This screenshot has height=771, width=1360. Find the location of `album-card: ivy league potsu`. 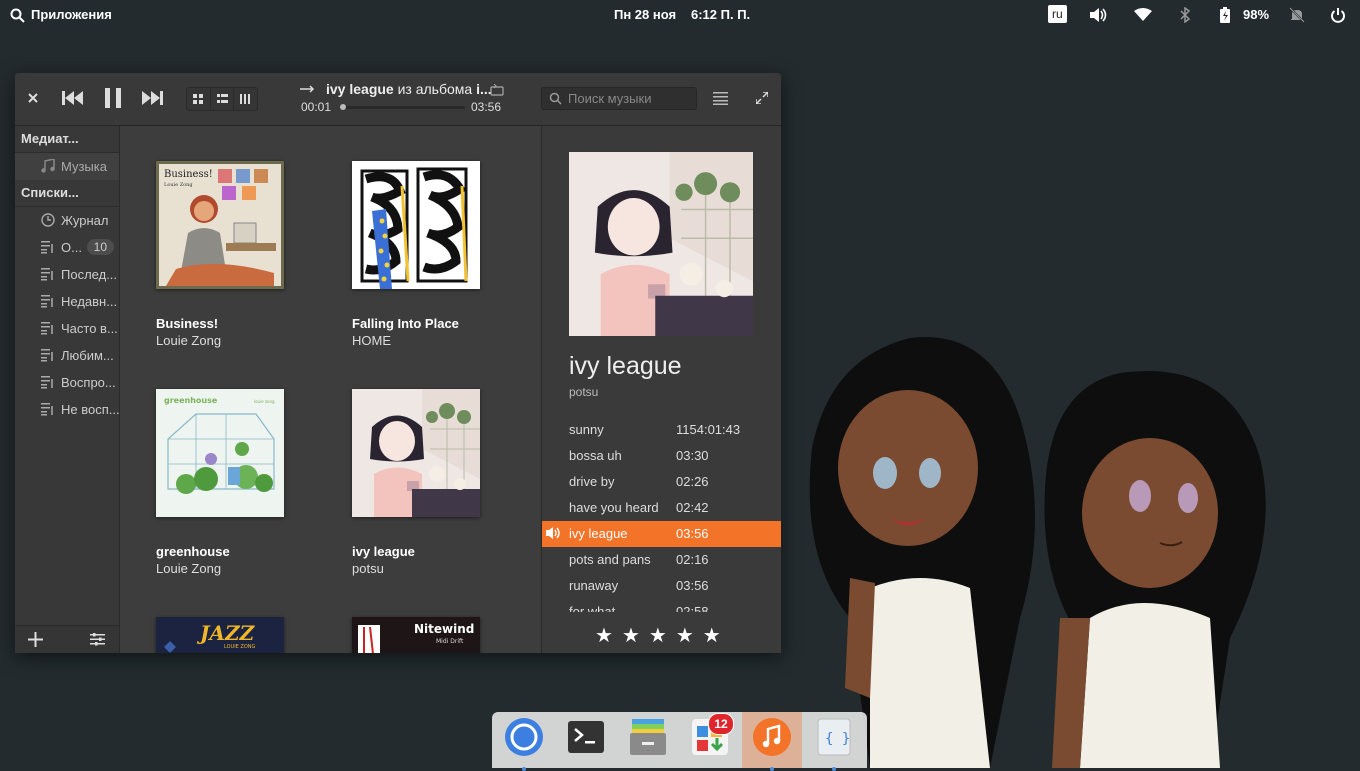

album-card: ivy league potsu is located at coordinates (437, 482).